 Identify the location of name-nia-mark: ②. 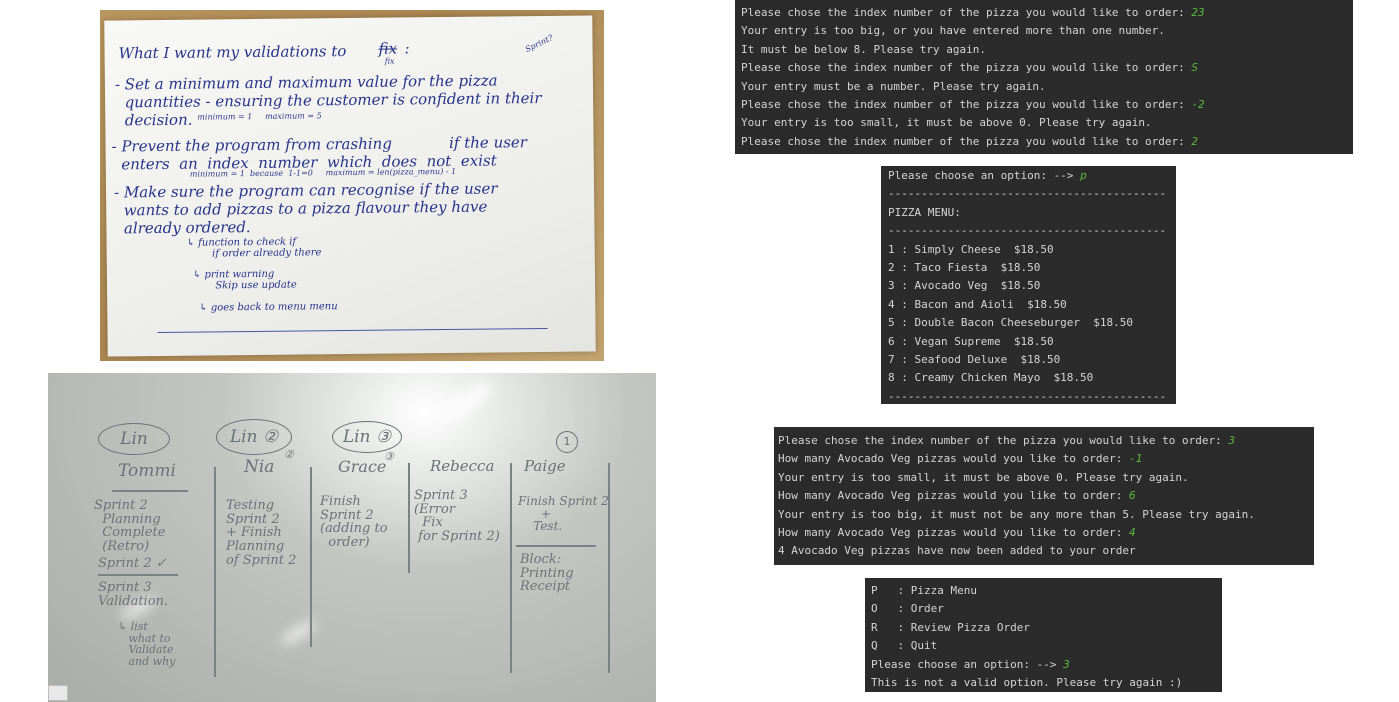
(289, 454).